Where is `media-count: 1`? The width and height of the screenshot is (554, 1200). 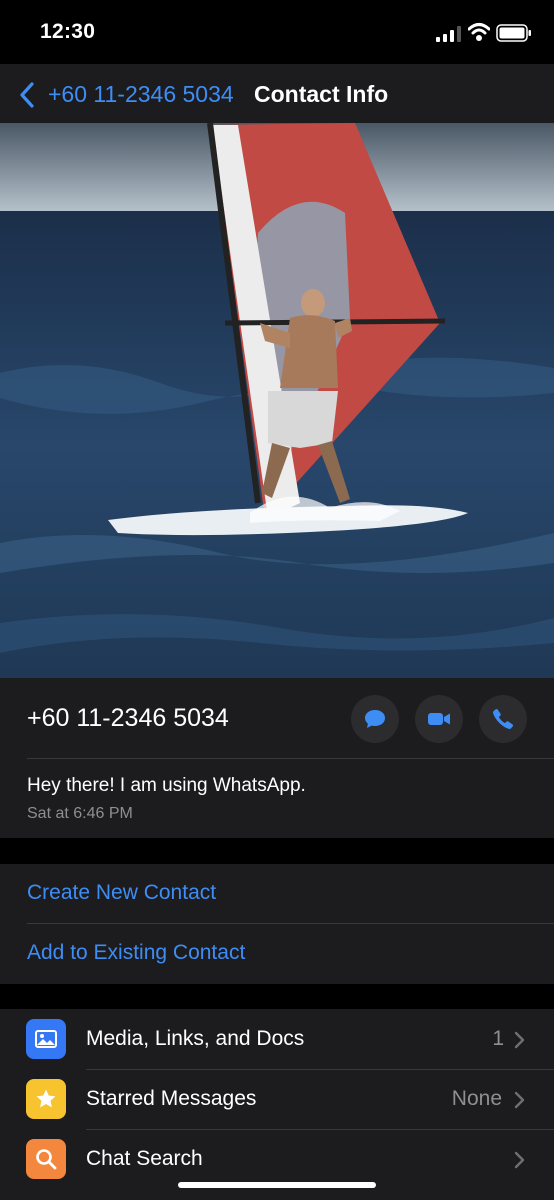
media-count: 1 is located at coordinates (498, 1038).